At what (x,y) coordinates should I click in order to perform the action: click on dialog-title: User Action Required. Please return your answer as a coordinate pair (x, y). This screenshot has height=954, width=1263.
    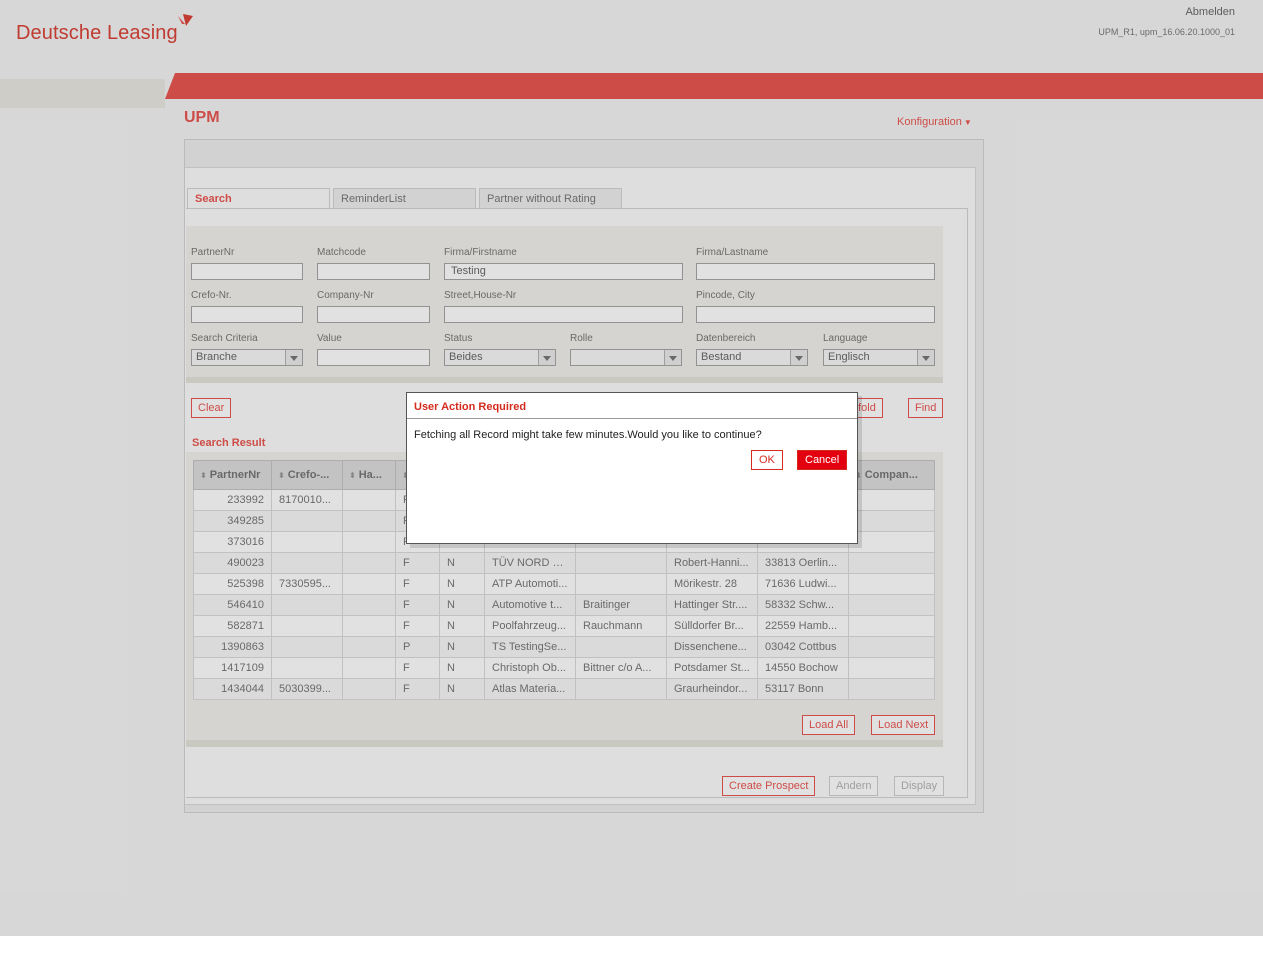
    Looking at the image, I should click on (632, 406).